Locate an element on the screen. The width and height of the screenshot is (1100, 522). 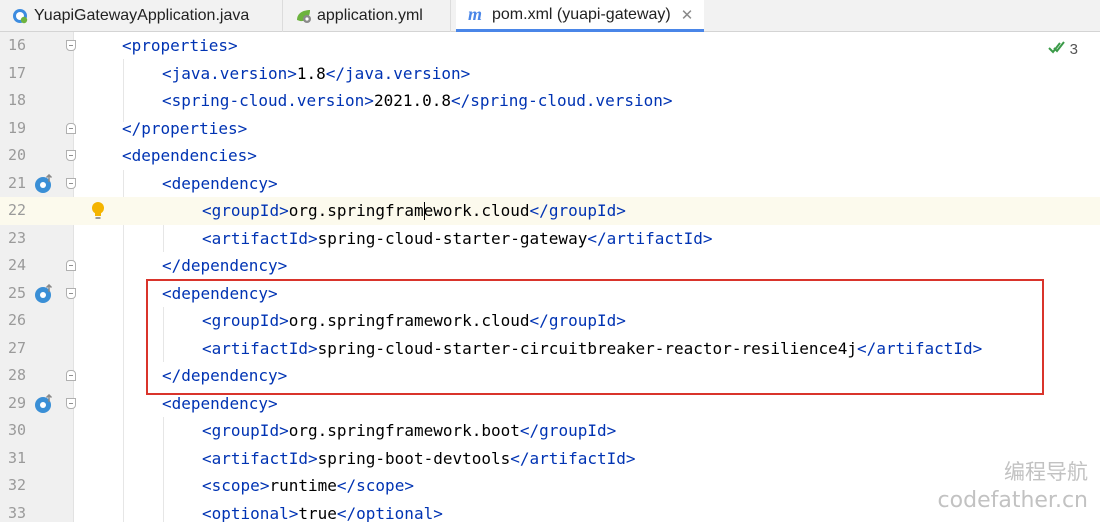
lightbulb-icon is located at coordinates (98, 211).